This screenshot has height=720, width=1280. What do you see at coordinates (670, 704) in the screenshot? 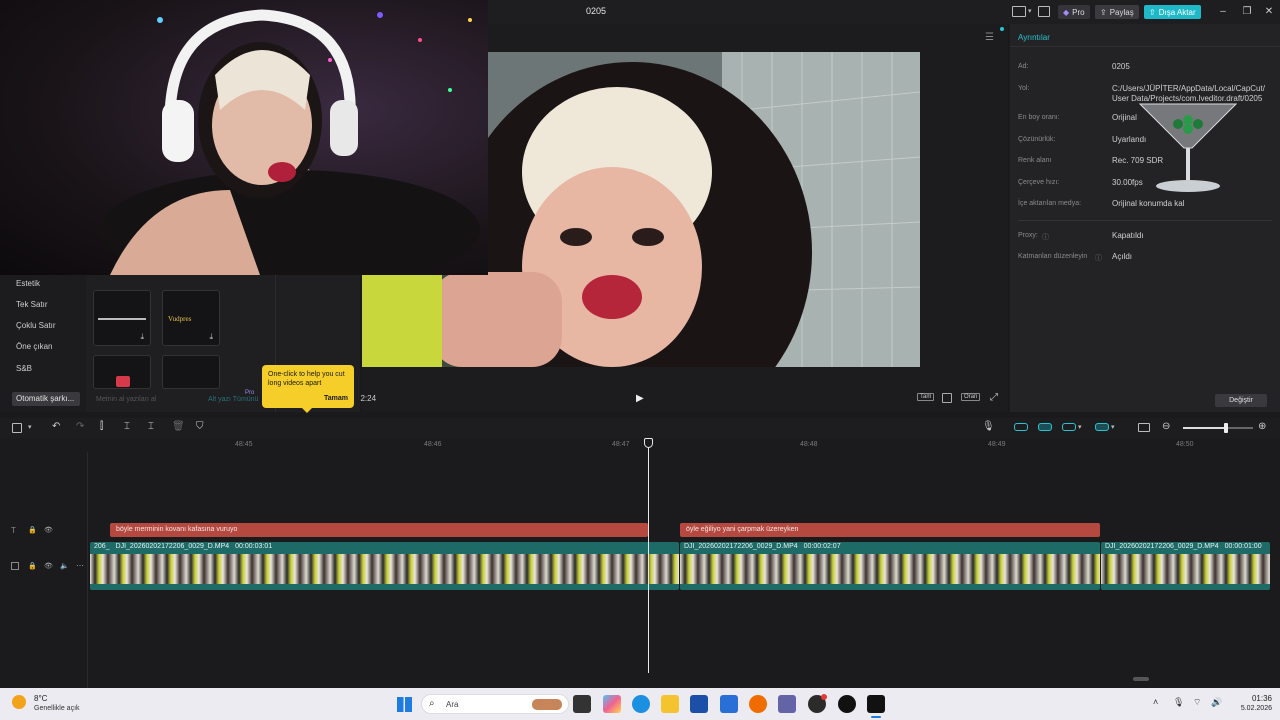
I see `file-explorer-icon` at bounding box center [670, 704].